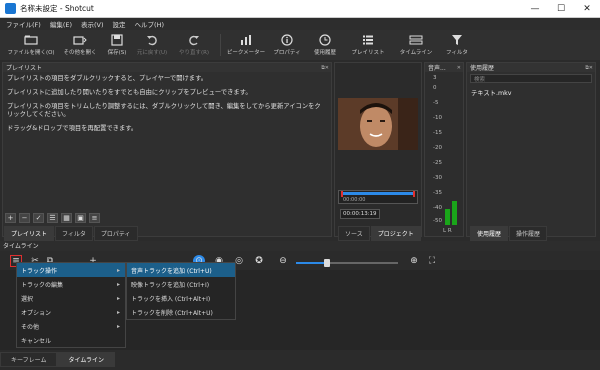 This screenshot has height=370, width=600. What do you see at coordinates (181, 298) in the screenshot?
I see `submenu-insert-track: トラックを挿入 (Ctrl+Alt+I)` at bounding box center [181, 298].